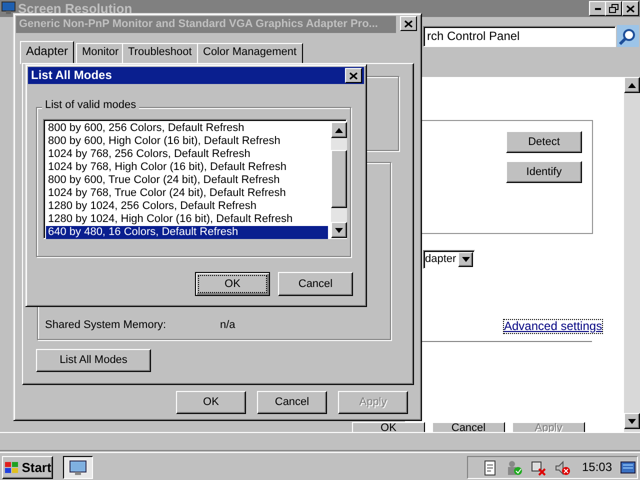 The width and height of the screenshot is (640, 480). I want to click on user-check-icon, so click(514, 468).